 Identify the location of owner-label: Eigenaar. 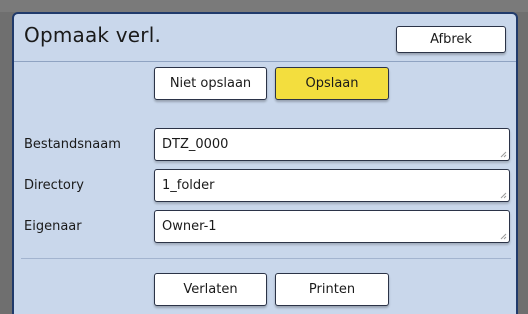
(53, 226).